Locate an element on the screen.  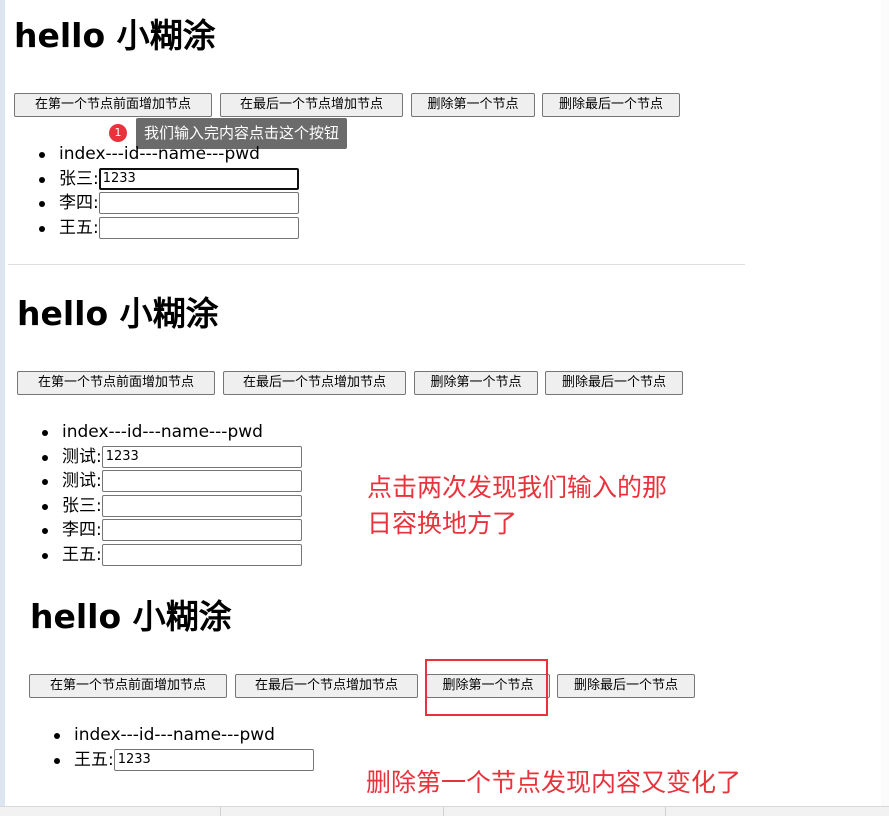
step-badge: 1 is located at coordinates (118, 133).